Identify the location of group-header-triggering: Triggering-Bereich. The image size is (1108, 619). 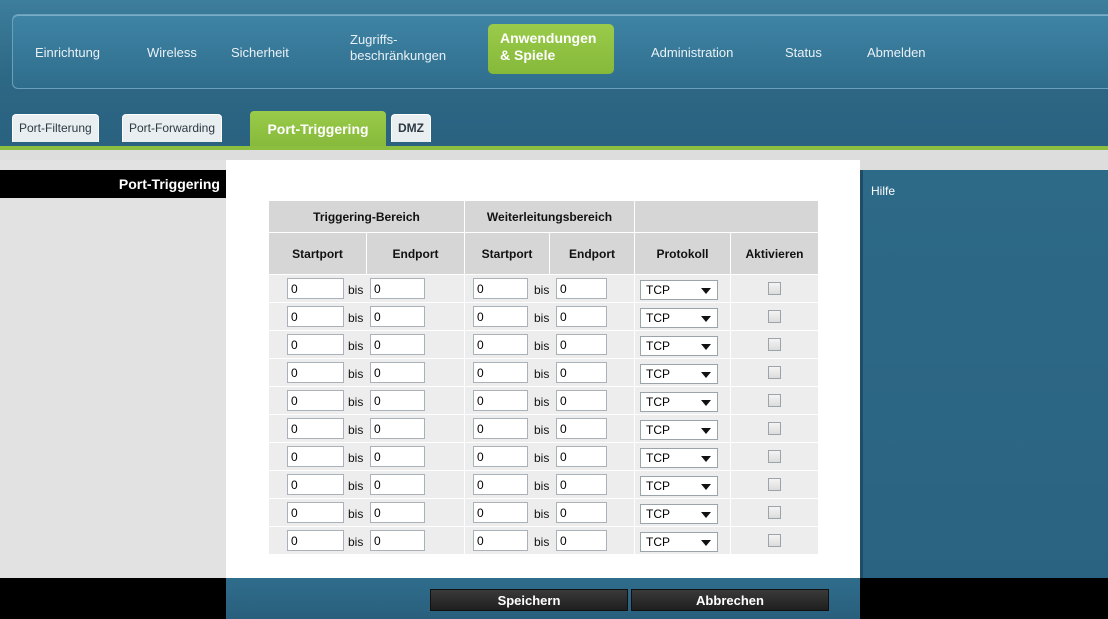
(366, 216).